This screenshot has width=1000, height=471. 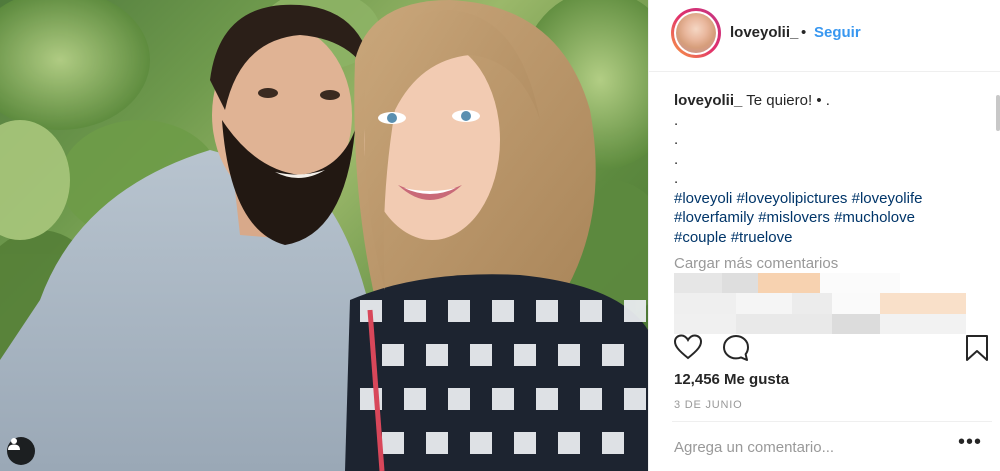 What do you see at coordinates (764, 32) in the screenshot?
I see `header-username: loveyolii_` at bounding box center [764, 32].